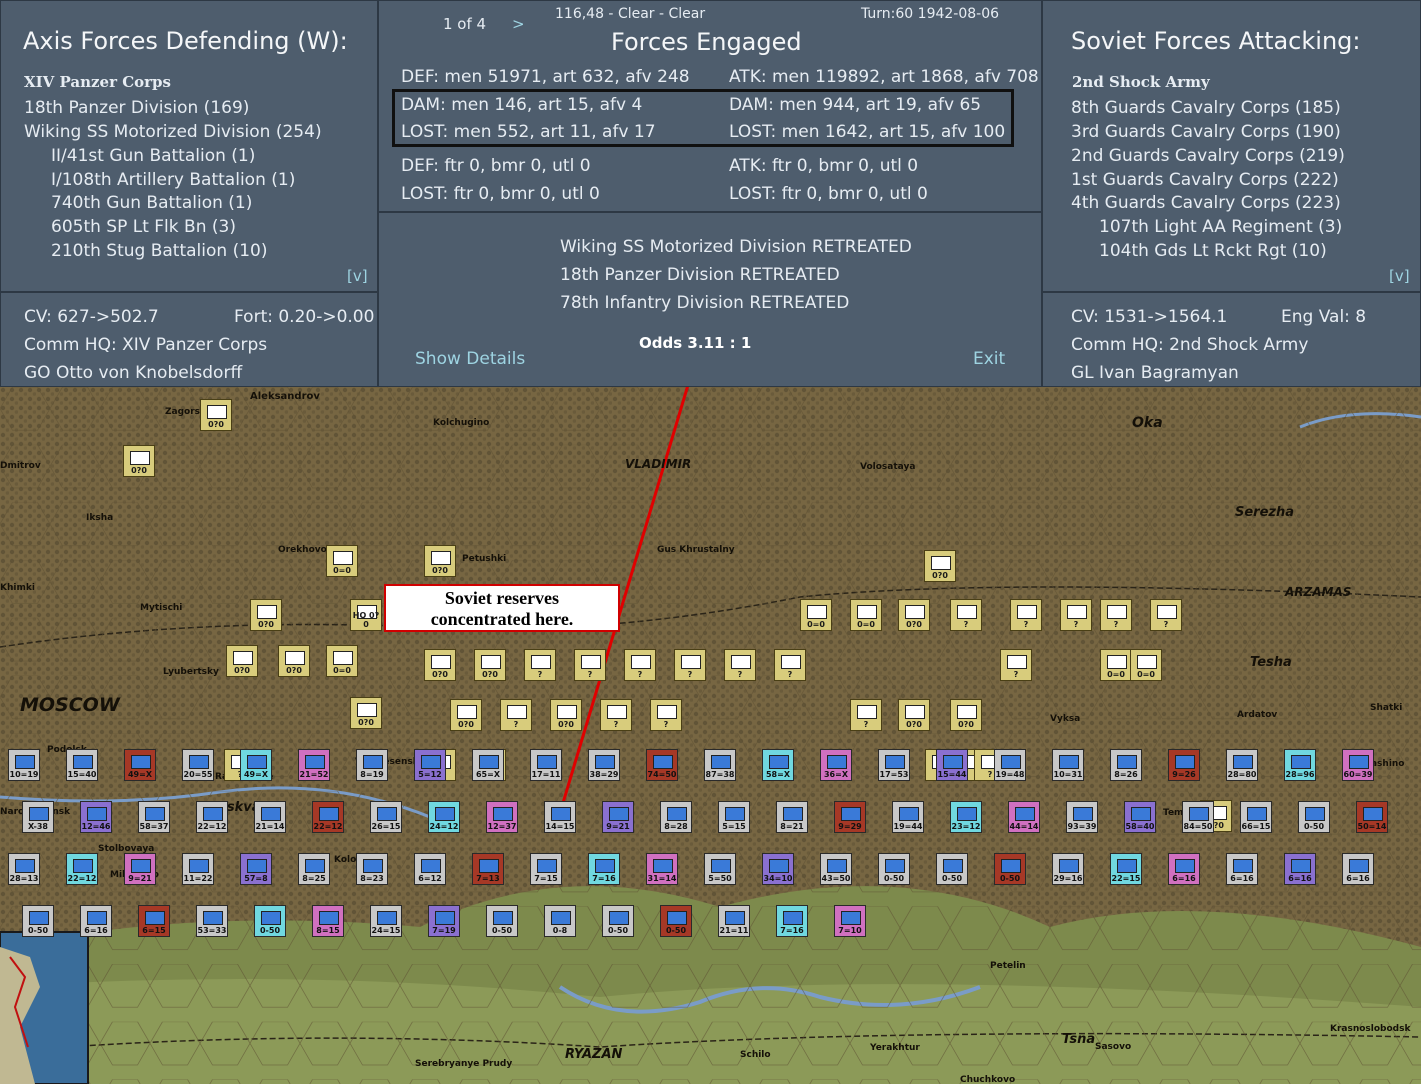  I want to click on soviet-unit-counter: 58=37, so click(154, 817).